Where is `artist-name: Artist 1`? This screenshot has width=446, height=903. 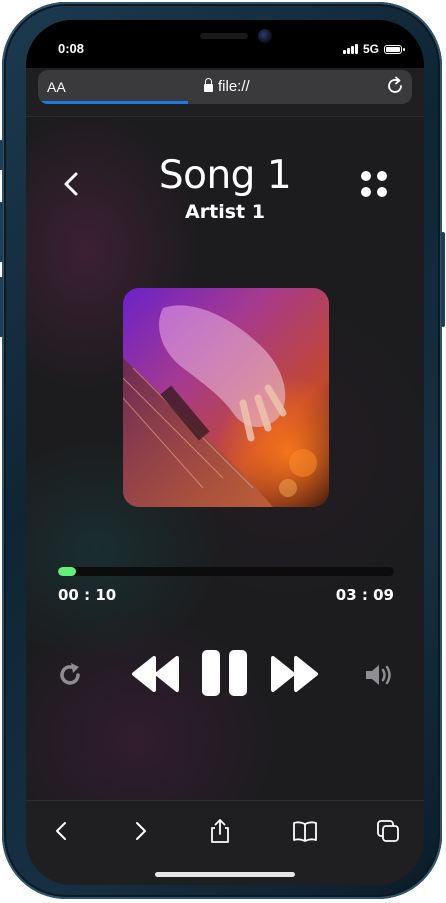
artist-name: Artist 1 is located at coordinates (225, 212).